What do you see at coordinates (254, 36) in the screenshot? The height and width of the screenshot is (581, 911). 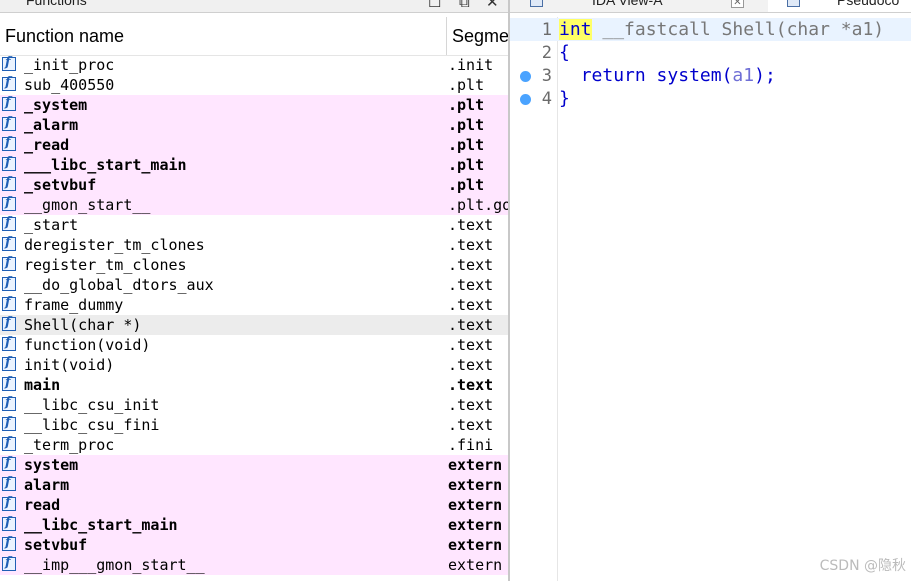 I see `functions-header-row: Function name Segme` at bounding box center [254, 36].